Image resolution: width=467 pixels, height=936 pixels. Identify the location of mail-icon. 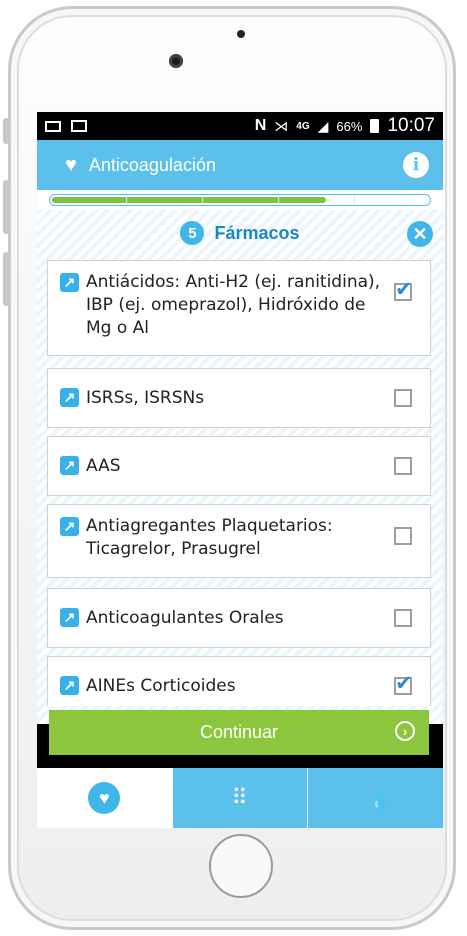
(53, 126).